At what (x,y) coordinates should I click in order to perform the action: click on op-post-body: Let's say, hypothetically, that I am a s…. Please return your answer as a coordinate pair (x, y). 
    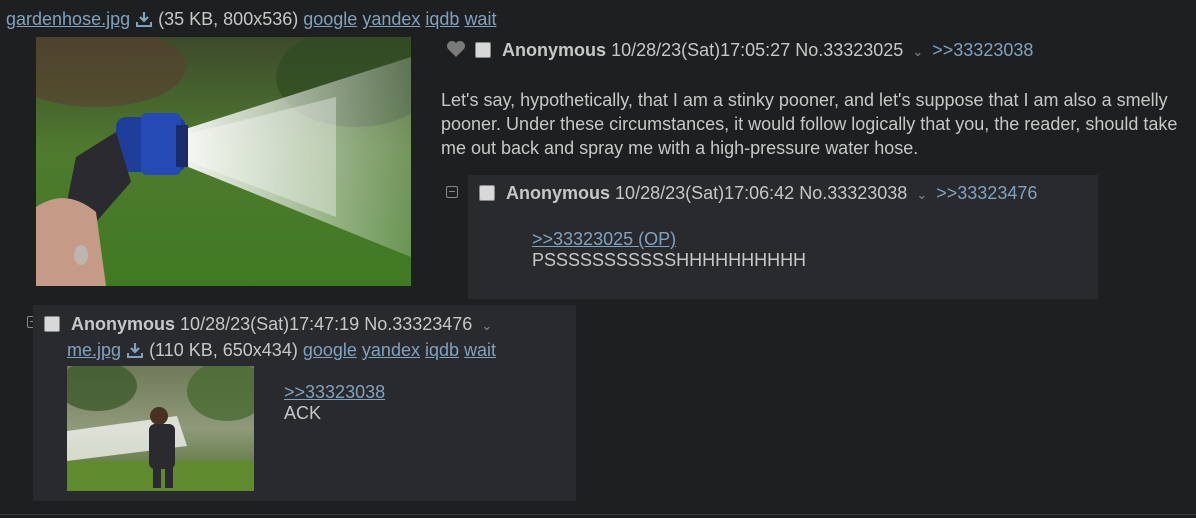
    Looking at the image, I should click on (809, 124).